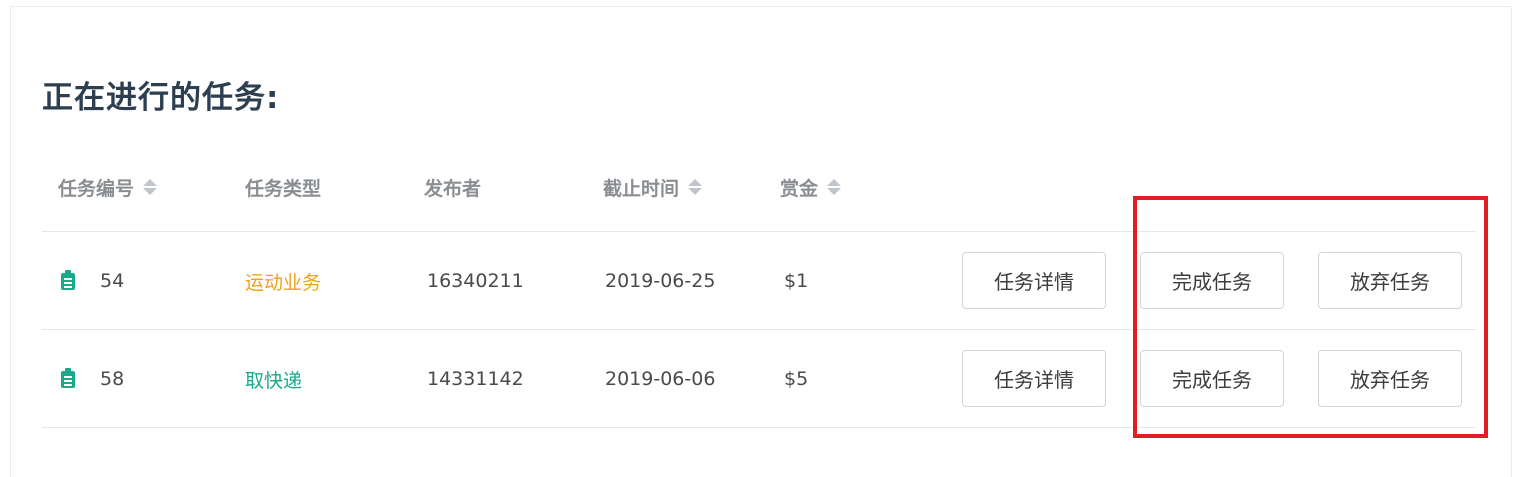 The height and width of the screenshot is (477, 1528). What do you see at coordinates (796, 281) in the screenshot?
I see `reward: $1` at bounding box center [796, 281].